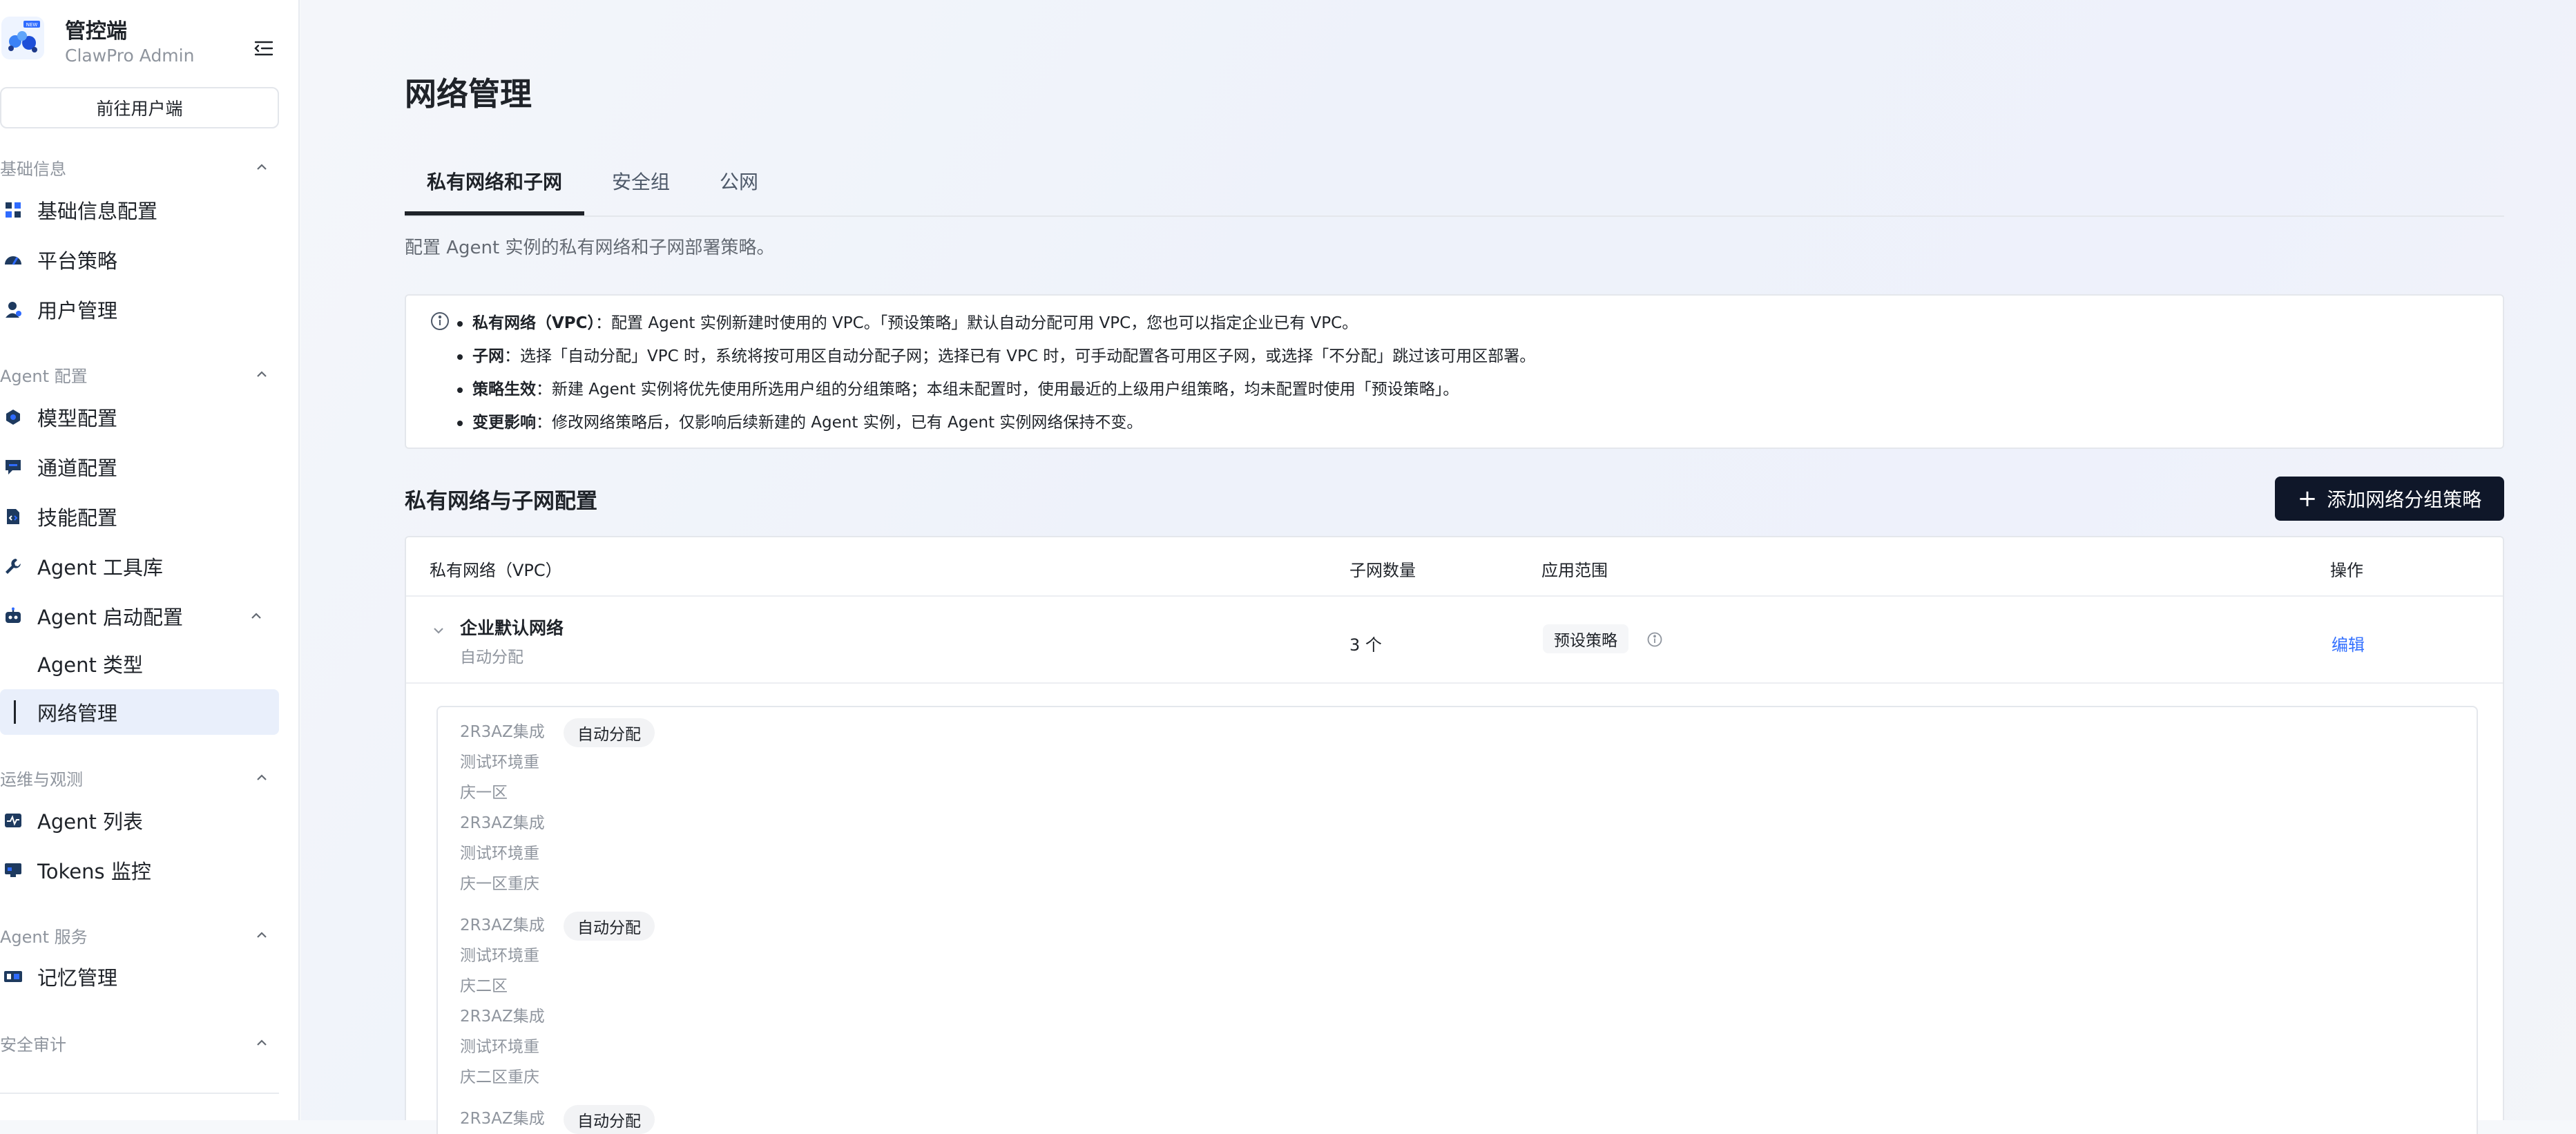 This screenshot has width=2576, height=1134. What do you see at coordinates (1454, 186) in the screenshot?
I see `tab-bar: 私有网络和子网 安全组 公网` at bounding box center [1454, 186].